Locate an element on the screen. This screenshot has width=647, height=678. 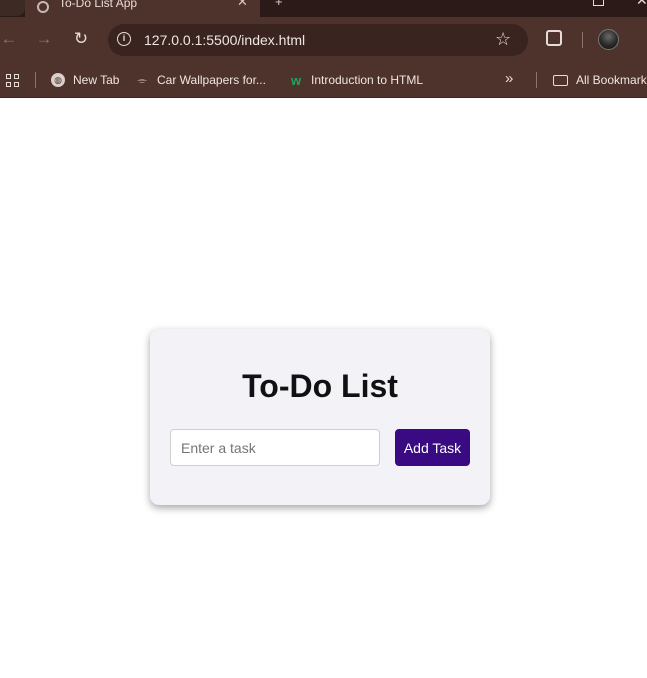
window-restore-icon is located at coordinates (598, 3).